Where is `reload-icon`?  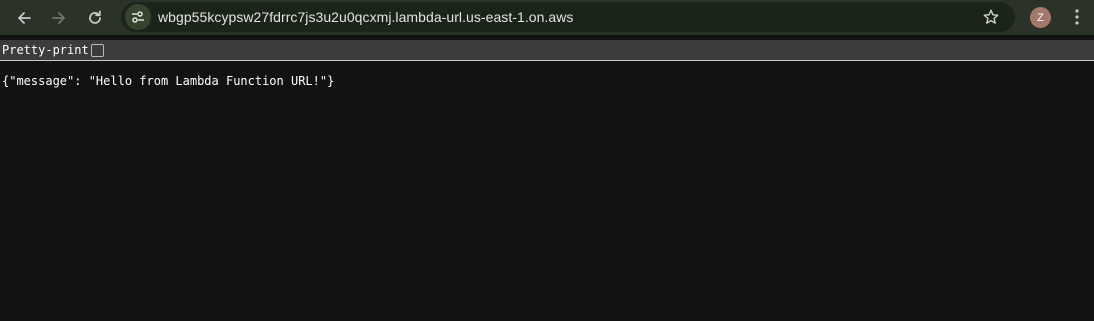 reload-icon is located at coordinates (94, 17).